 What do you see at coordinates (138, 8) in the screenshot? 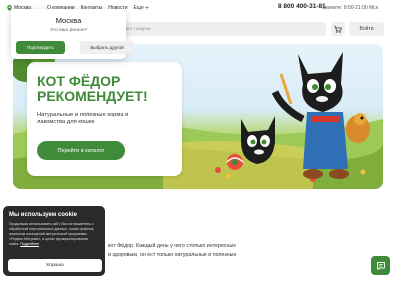
I see `nav-more-label: Еще` at bounding box center [138, 8].